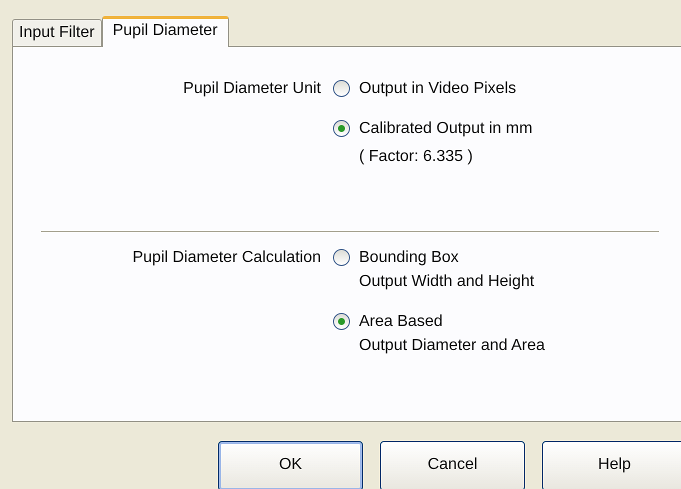 Image resolution: width=681 pixels, height=489 pixels. What do you see at coordinates (401, 322) in the screenshot?
I see `option-label: Area Based` at bounding box center [401, 322].